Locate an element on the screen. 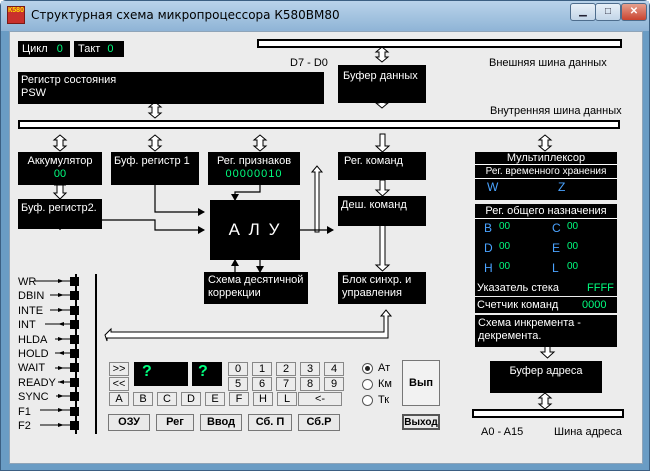  run-button: Вып is located at coordinates (421, 383).